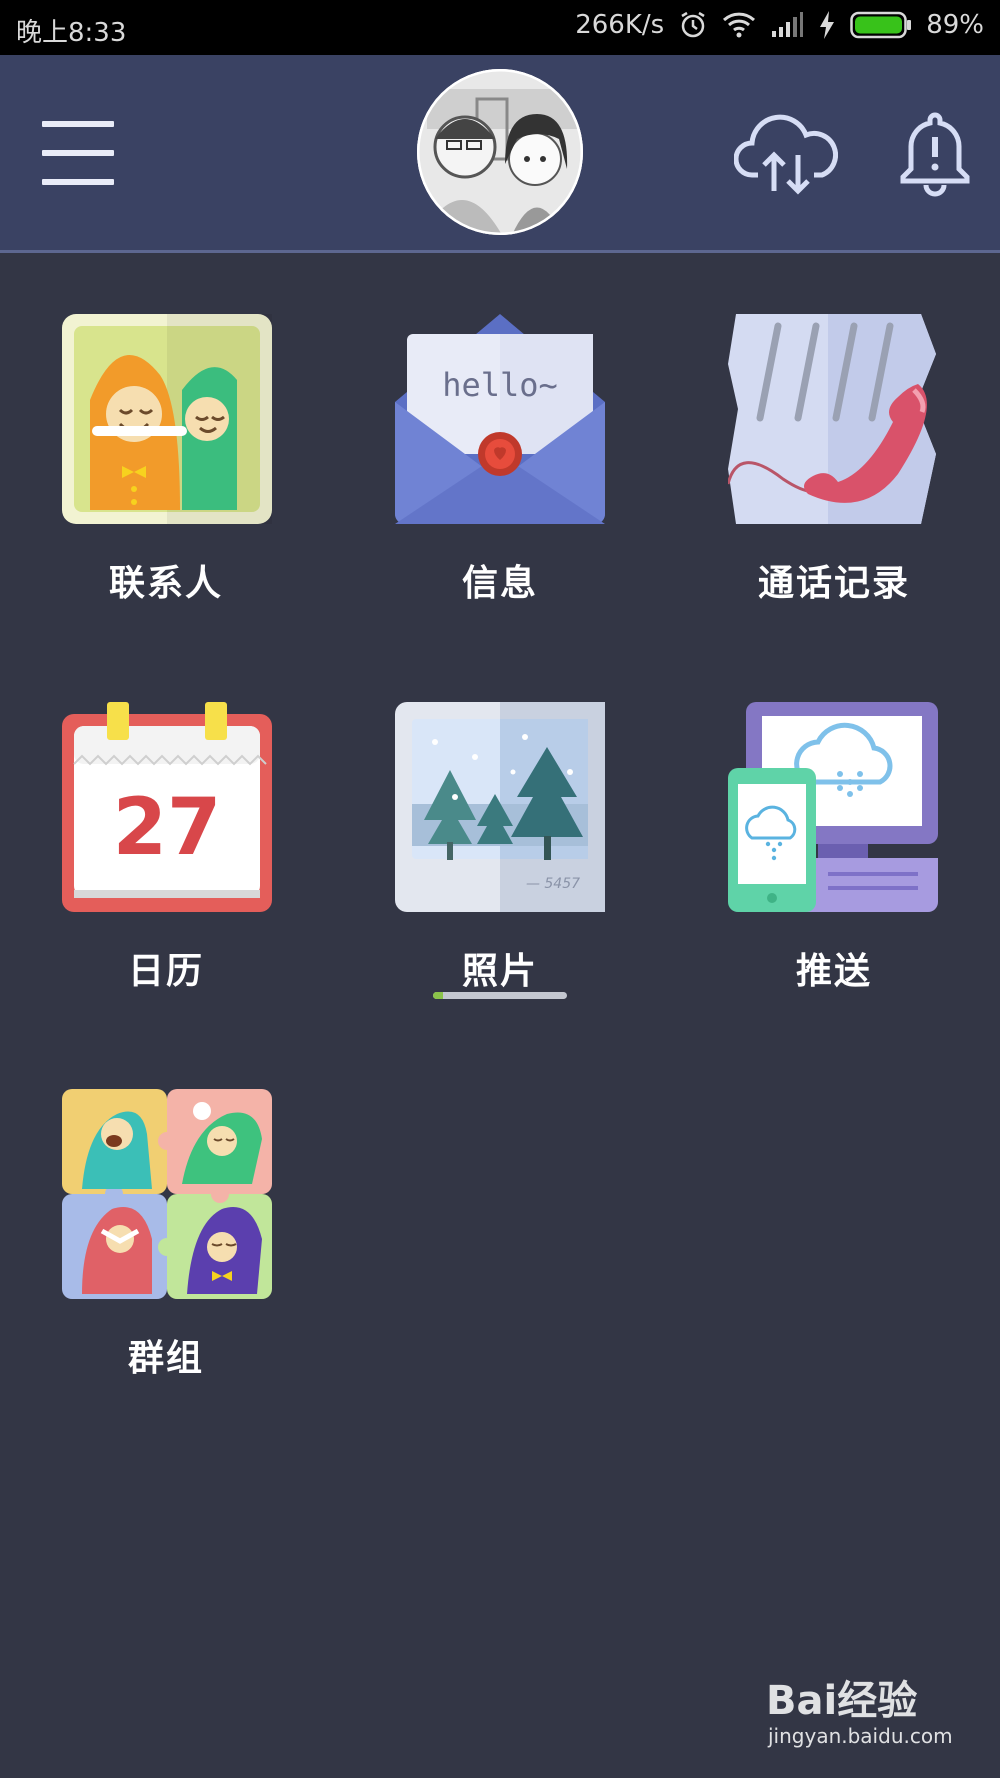  I want to click on app-label: 群组, so click(165, 1358).